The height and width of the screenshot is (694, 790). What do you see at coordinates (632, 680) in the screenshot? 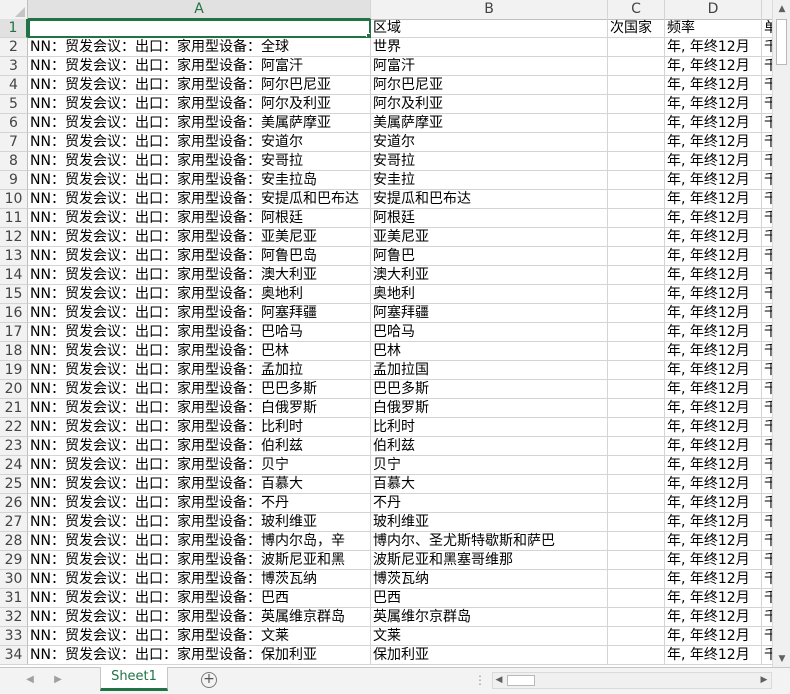
I see `horizontal-scrollbar: ◀ ▶` at bounding box center [632, 680].